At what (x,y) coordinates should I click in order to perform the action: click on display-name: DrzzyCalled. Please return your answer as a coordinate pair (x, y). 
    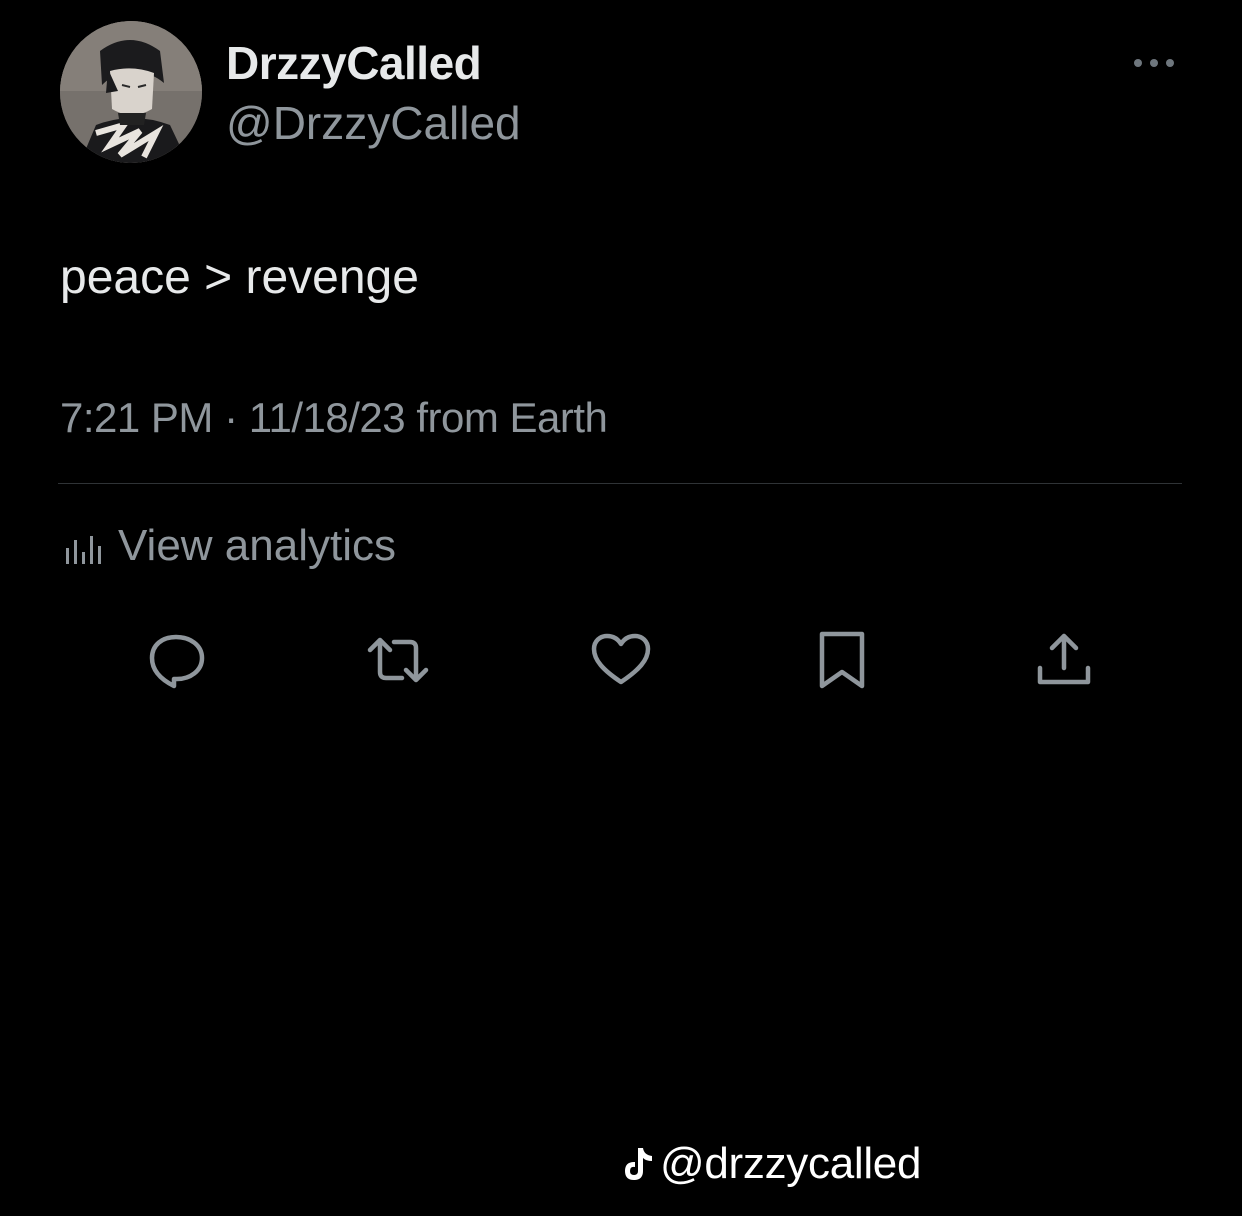
    Looking at the image, I should click on (354, 63).